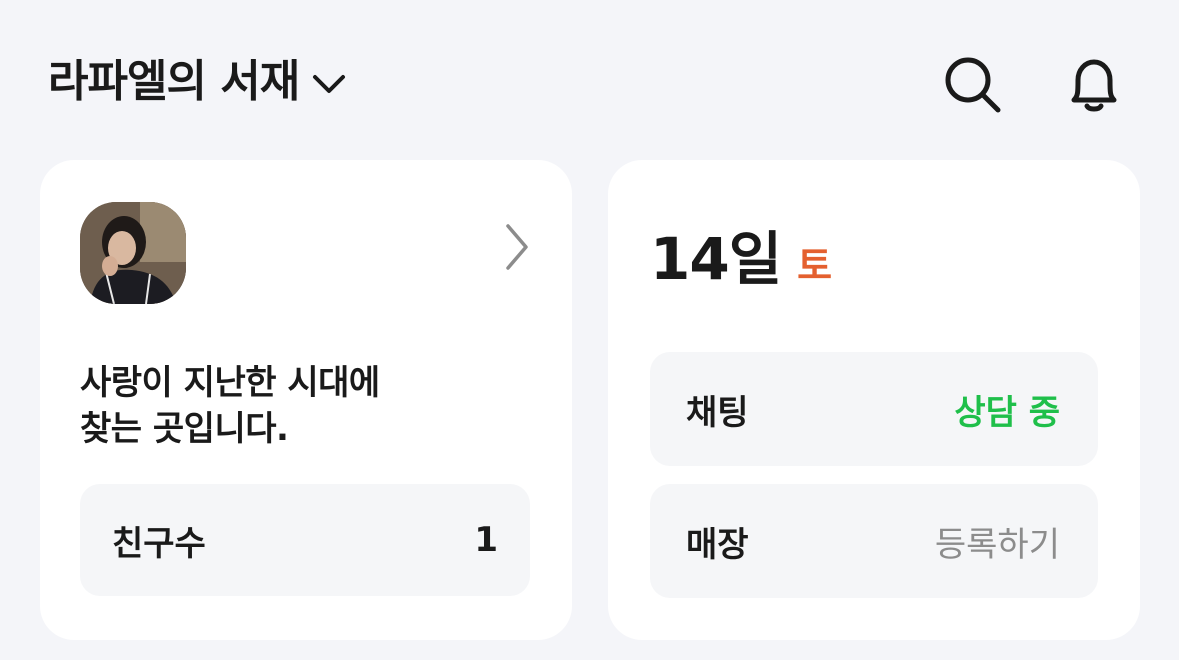 Image resolution: width=1179 pixels, height=660 pixels. What do you see at coordinates (1007, 412) in the screenshot?
I see `chat-status: 상담 중` at bounding box center [1007, 412].